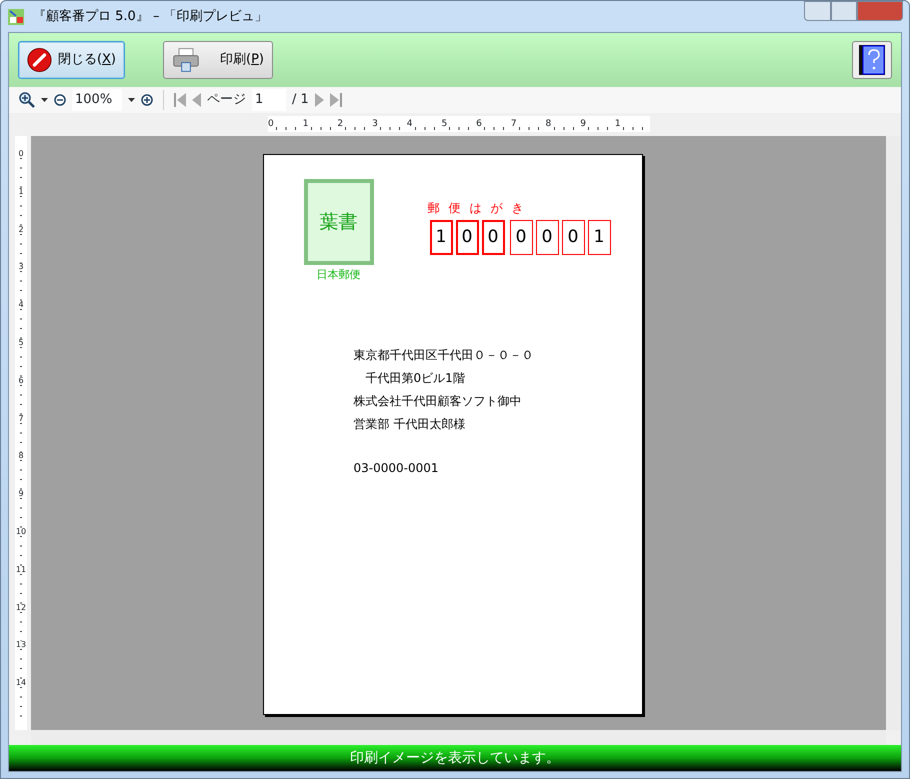  Describe the element at coordinates (21, 645) in the screenshot. I see `ruler-number: 13` at that location.